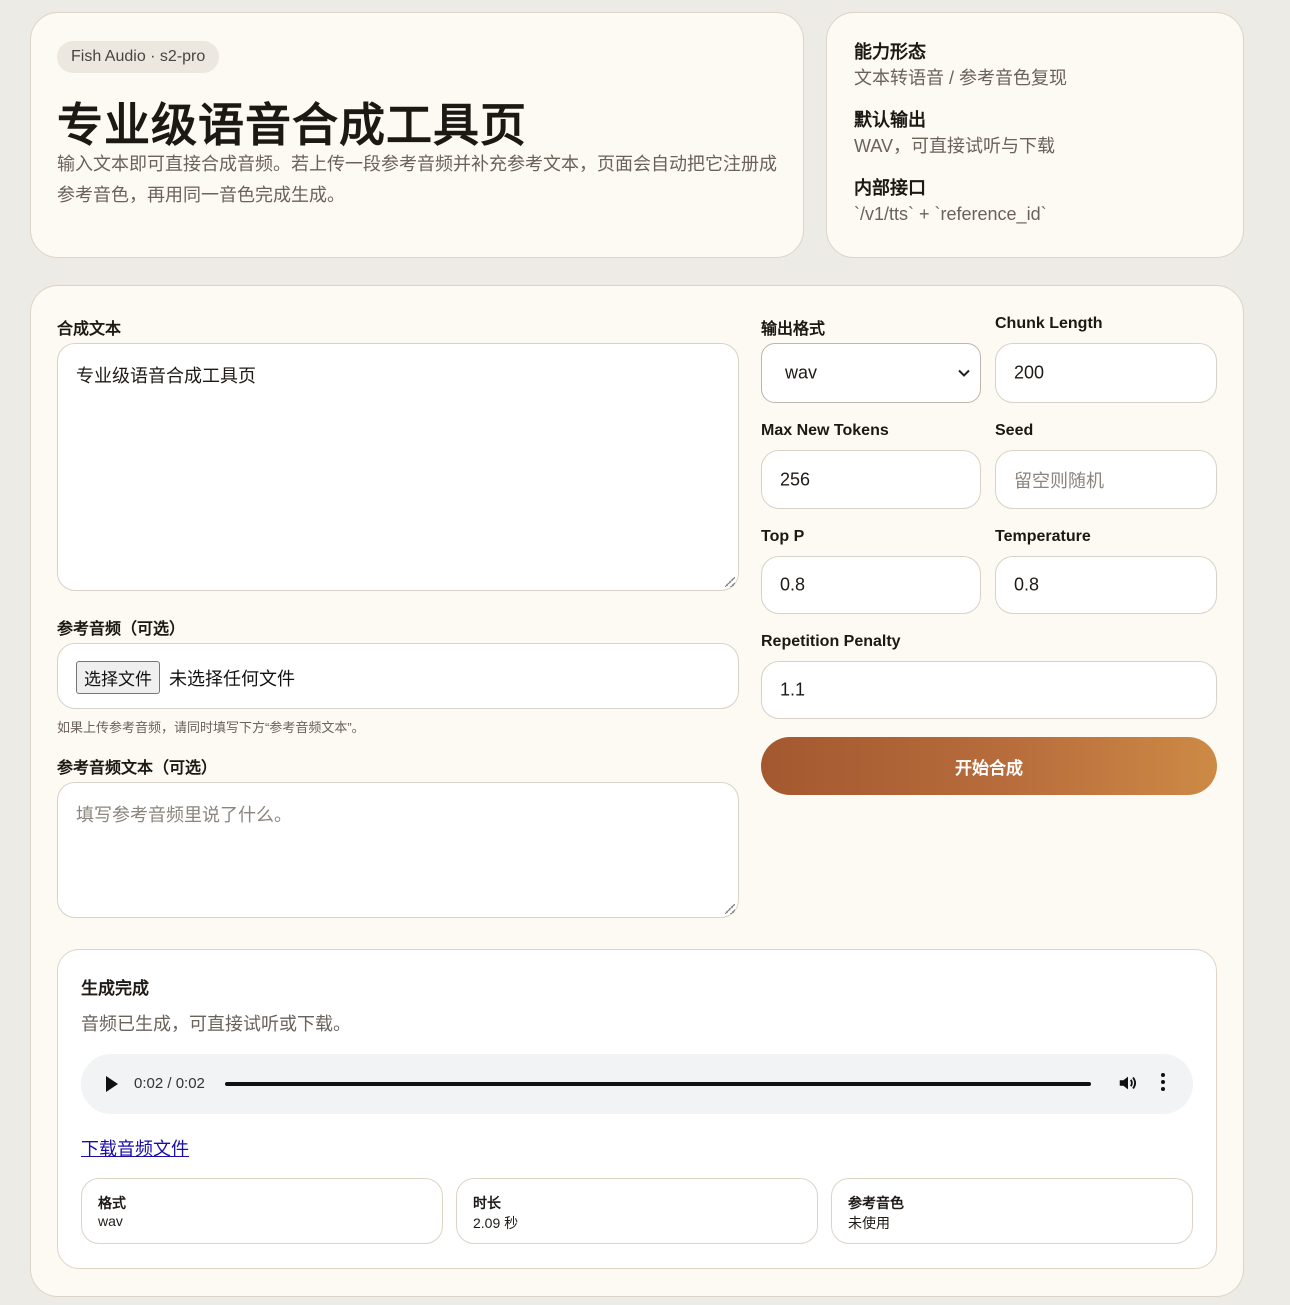  I want to click on stat-label: 时长, so click(487, 1203).